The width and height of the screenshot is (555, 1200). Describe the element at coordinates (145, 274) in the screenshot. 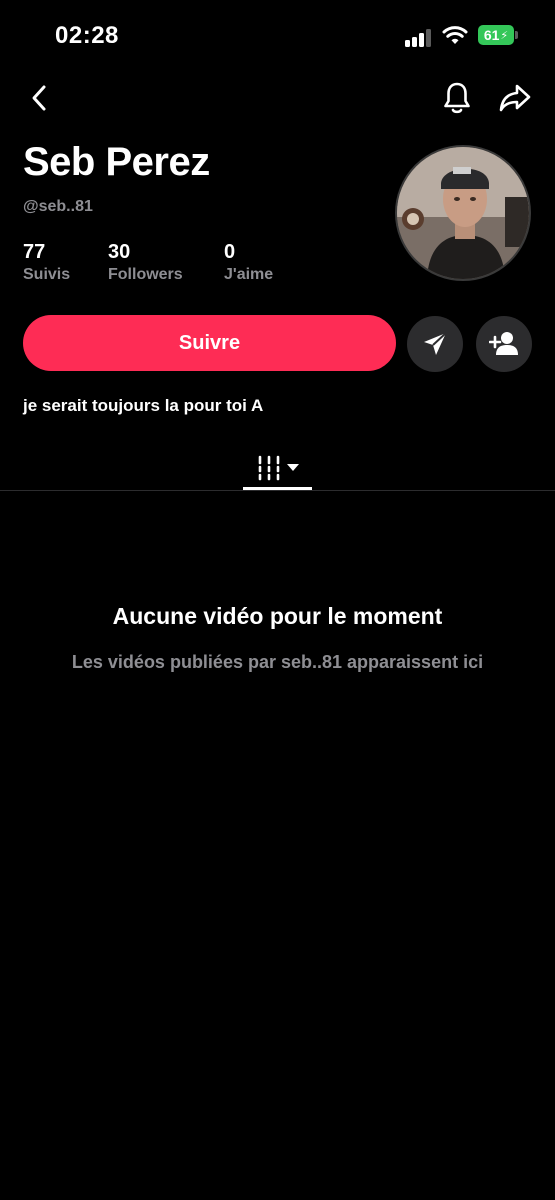

I see `stat-followers-label: Followers` at that location.